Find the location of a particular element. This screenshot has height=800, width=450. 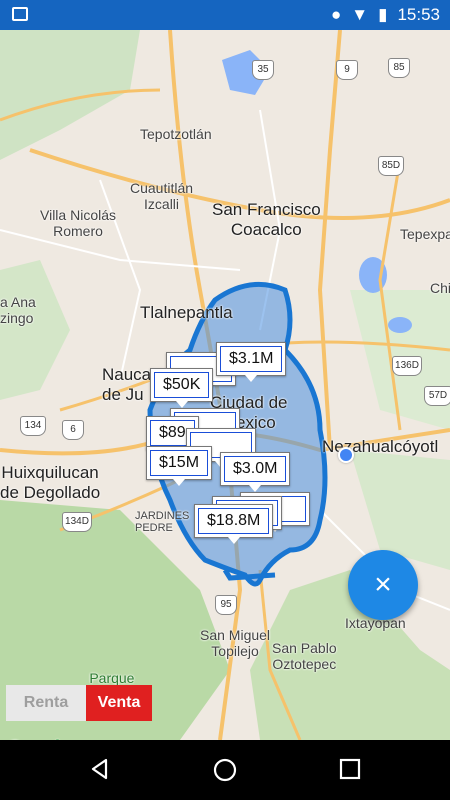

map-label-villa-nicolas: Villa Nicolás Romero is located at coordinates (78, 223).